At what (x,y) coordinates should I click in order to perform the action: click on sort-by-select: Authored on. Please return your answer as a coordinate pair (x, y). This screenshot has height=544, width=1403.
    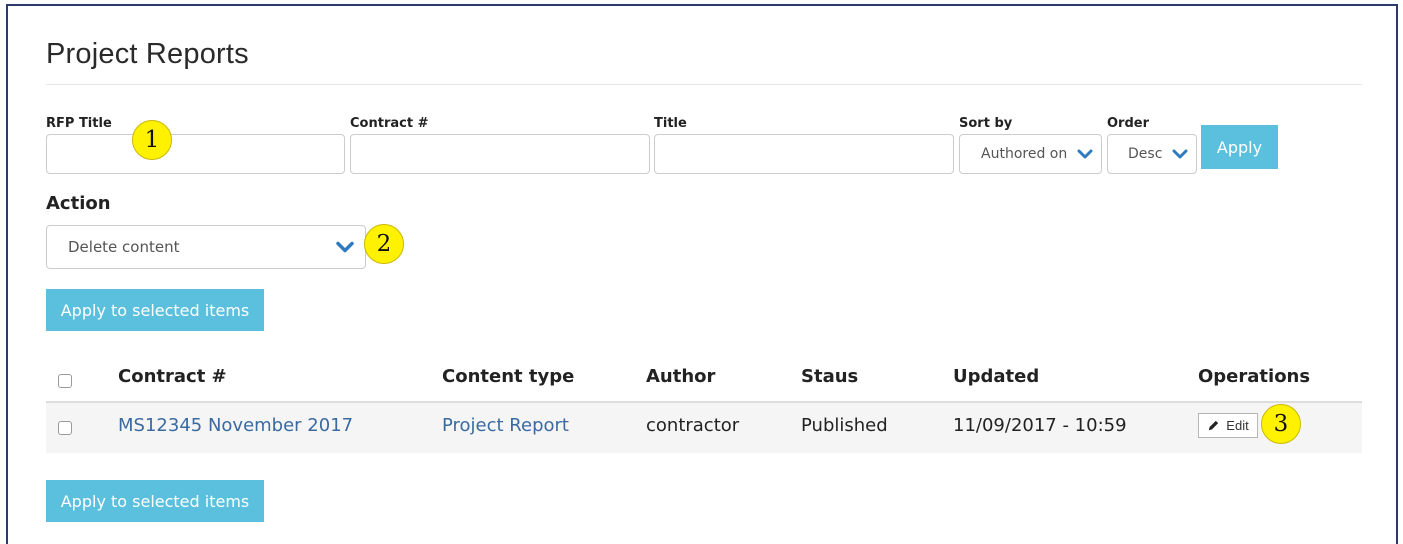
    Looking at the image, I should click on (1030, 154).